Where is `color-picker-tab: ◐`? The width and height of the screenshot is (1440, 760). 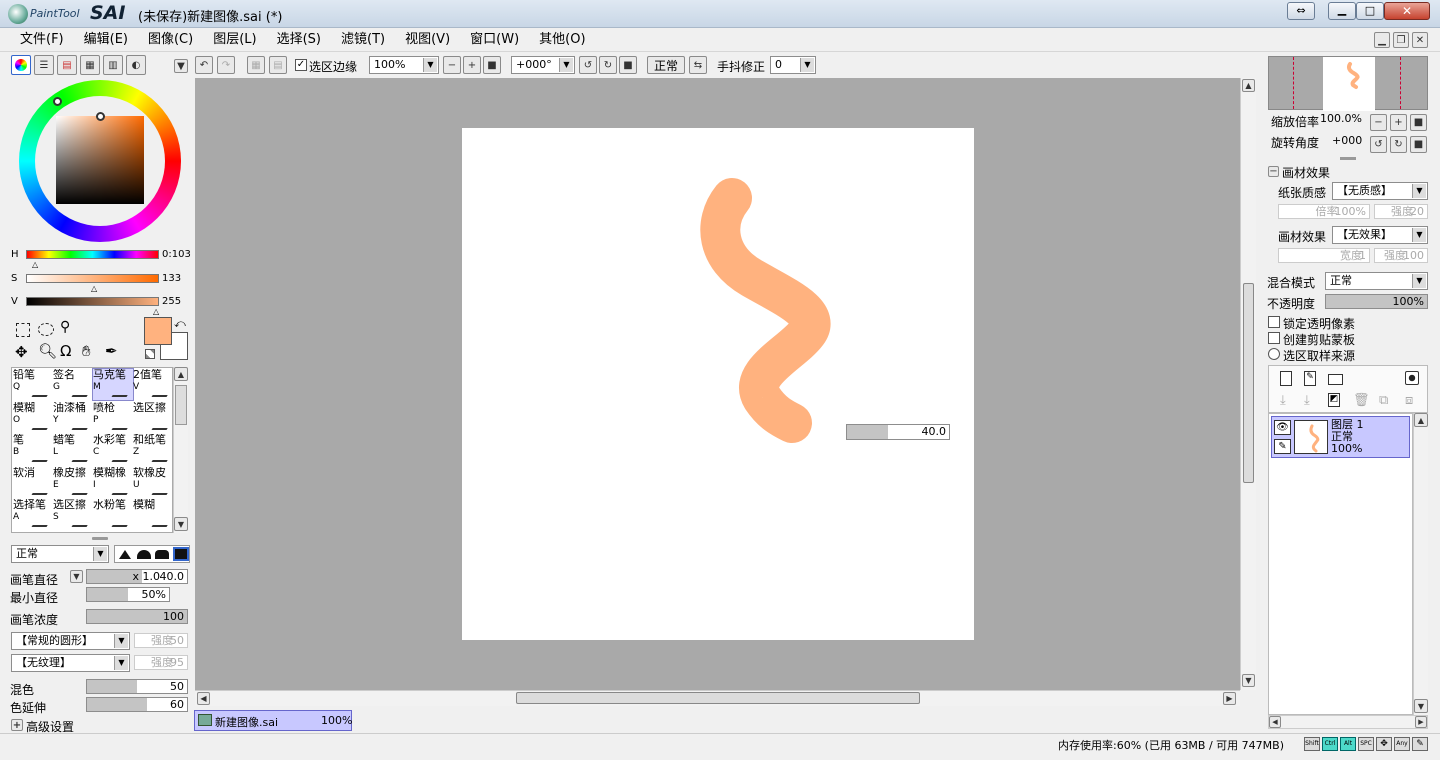
color-picker-tab: ◐ is located at coordinates (136, 65).